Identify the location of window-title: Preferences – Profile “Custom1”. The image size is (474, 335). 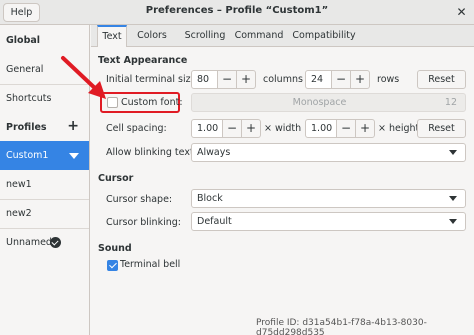
(237, 10).